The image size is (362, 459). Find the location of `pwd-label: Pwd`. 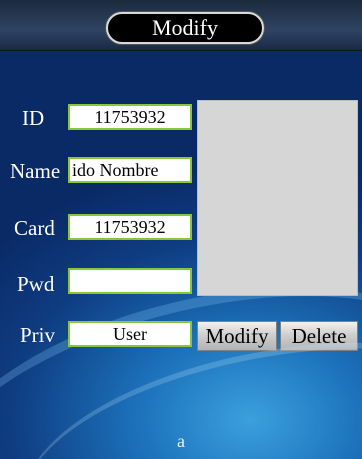

pwd-label: Pwd is located at coordinates (36, 284).